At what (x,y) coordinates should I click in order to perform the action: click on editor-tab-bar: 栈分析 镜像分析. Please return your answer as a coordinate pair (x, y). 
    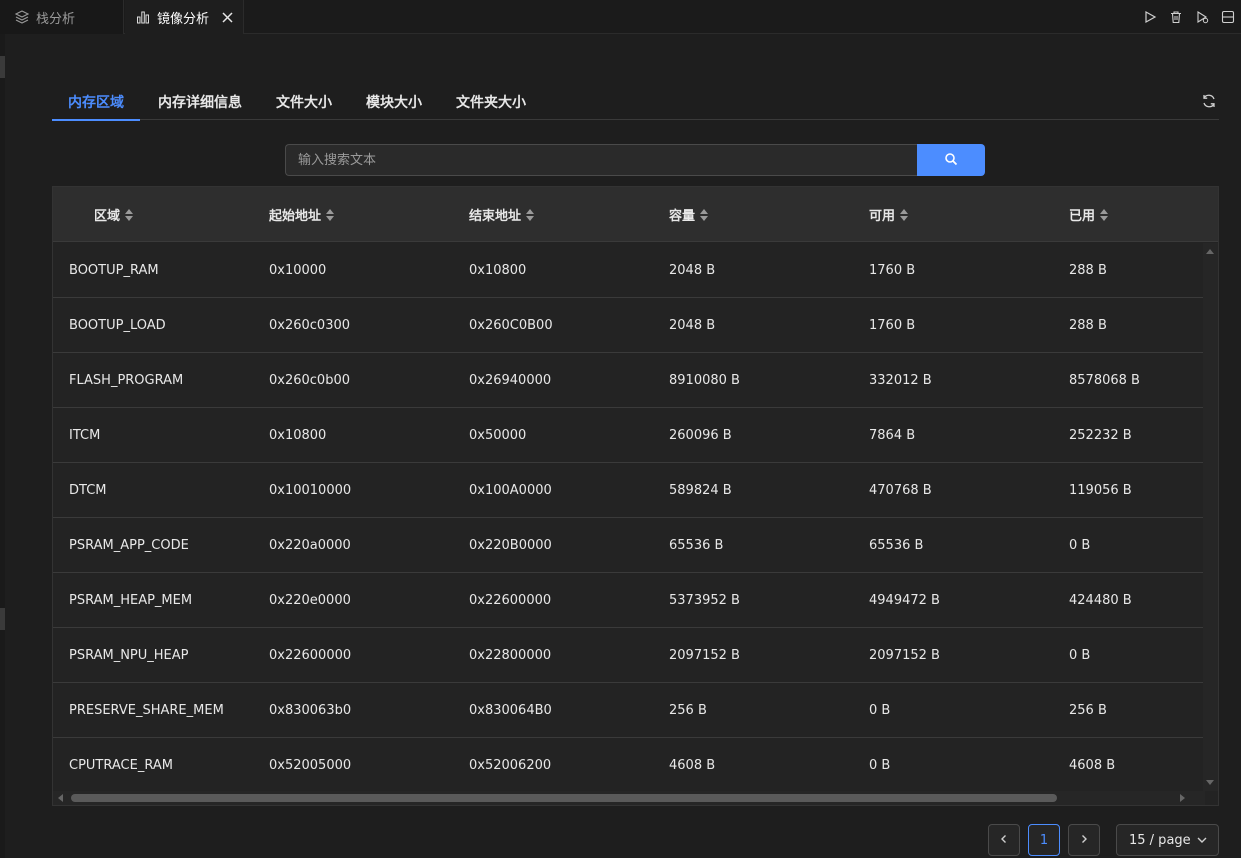
    Looking at the image, I should click on (620, 17).